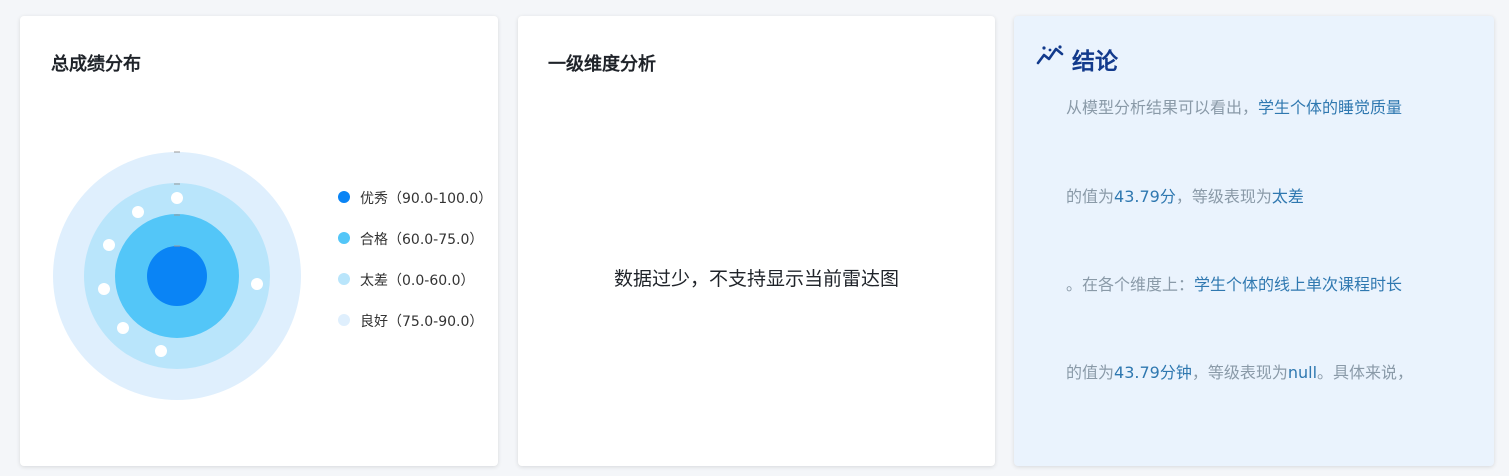  Describe the element at coordinates (1330, 107) in the screenshot. I see `highlight-text: 学生个体的睡觉质量` at that location.